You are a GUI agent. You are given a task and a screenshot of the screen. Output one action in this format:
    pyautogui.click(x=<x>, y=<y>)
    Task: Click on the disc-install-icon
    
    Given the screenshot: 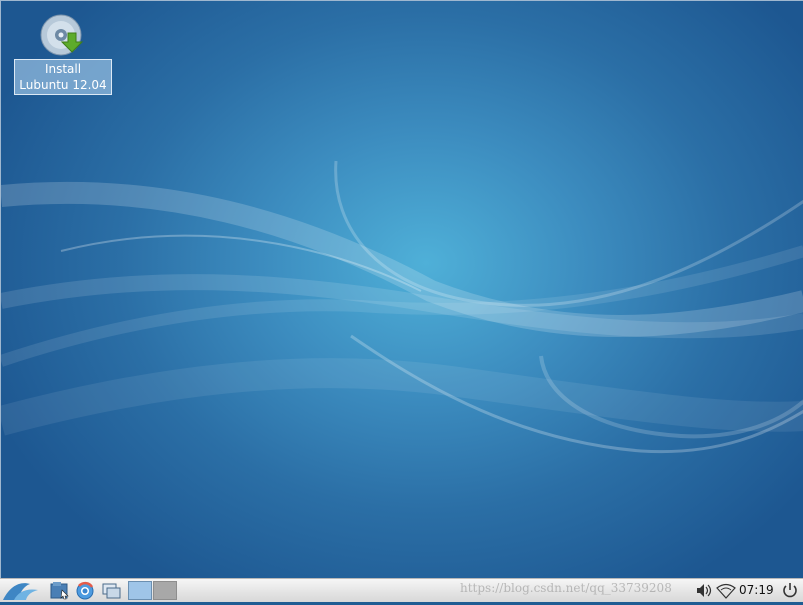 What is the action you would take?
    pyautogui.click(x=62, y=35)
    